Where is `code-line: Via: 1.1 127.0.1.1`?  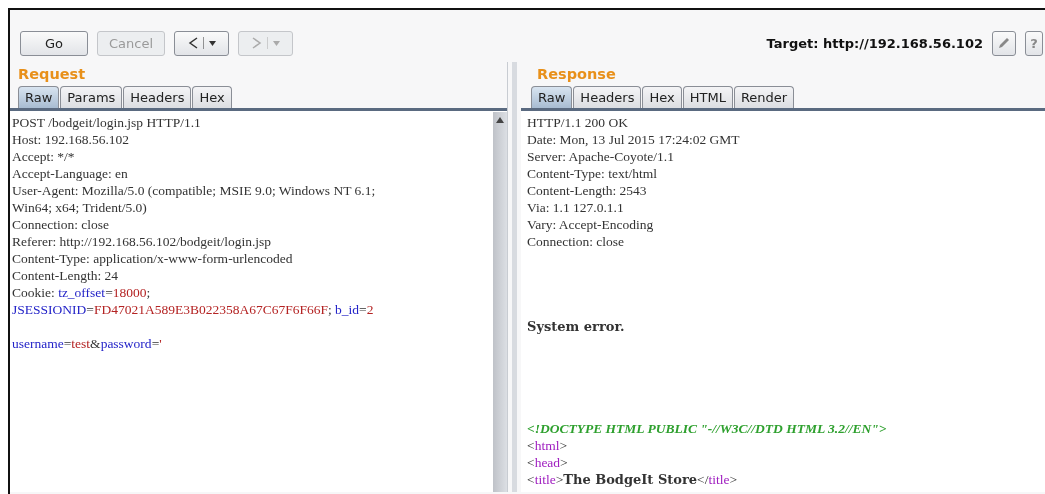
code-line: Via: 1.1 127.0.1.1 is located at coordinates (575, 207).